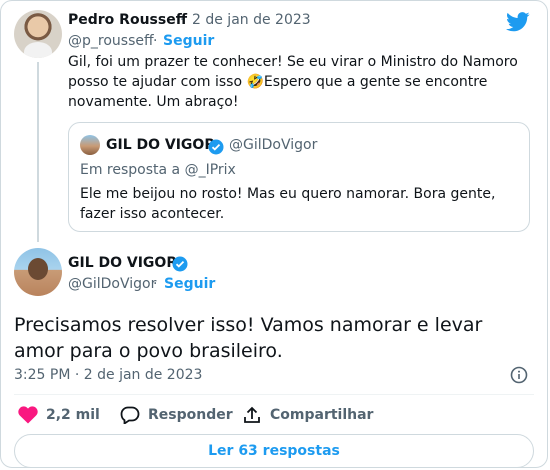 This screenshot has height=470, width=550. Describe the element at coordinates (274, 451) in the screenshot. I see `read-replies-button: Ler 63 respostas` at that location.